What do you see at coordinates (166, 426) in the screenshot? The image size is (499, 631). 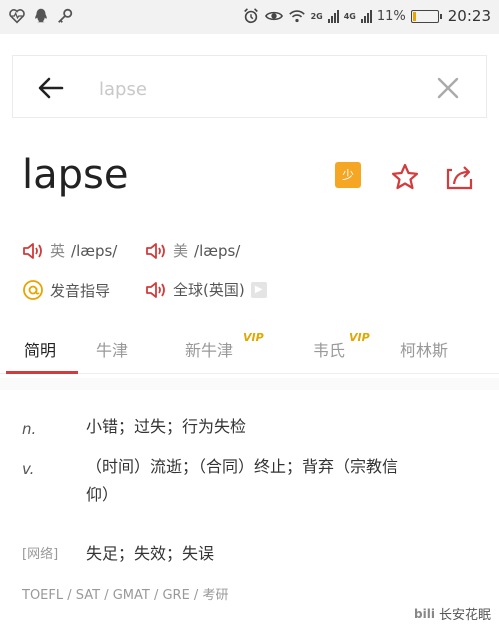 I see `definition-text: 小错；过失；行为失检` at bounding box center [166, 426].